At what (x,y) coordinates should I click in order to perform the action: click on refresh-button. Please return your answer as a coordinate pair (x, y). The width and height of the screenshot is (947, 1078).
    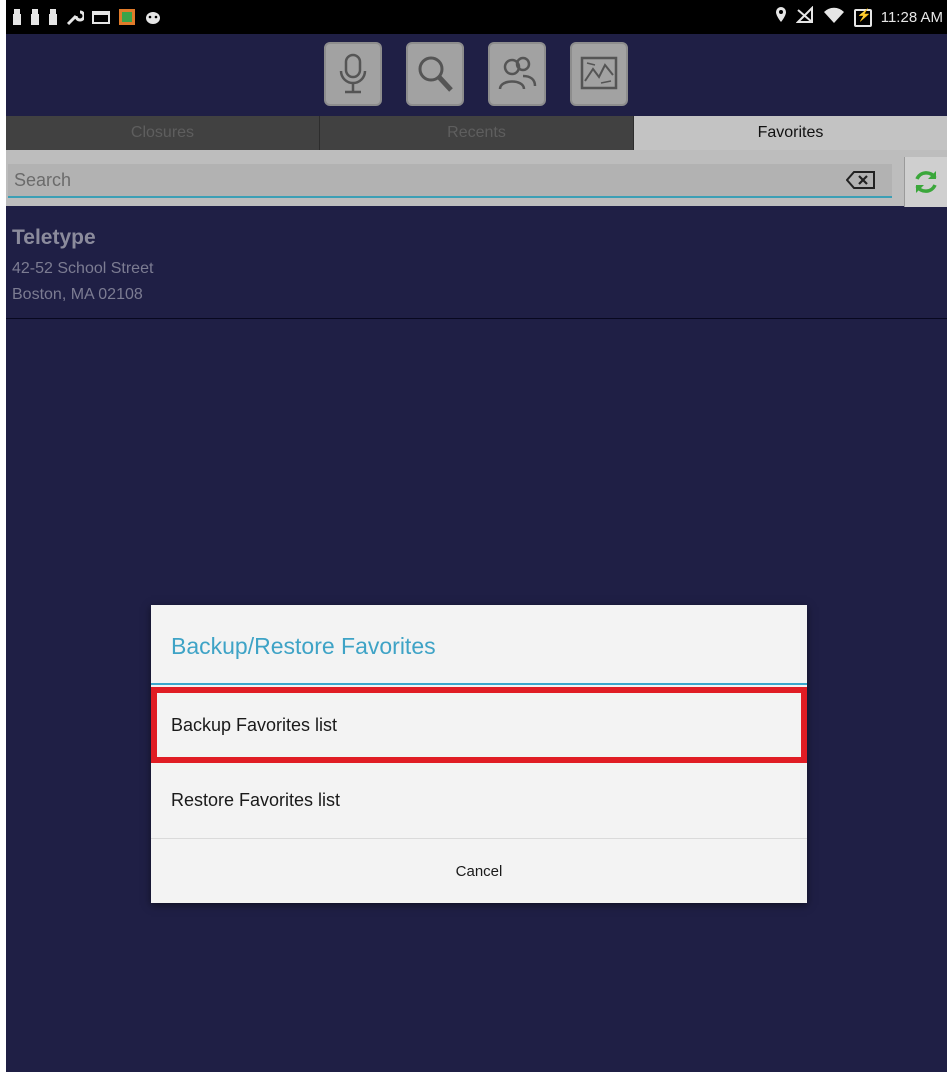
    Looking at the image, I should click on (925, 182).